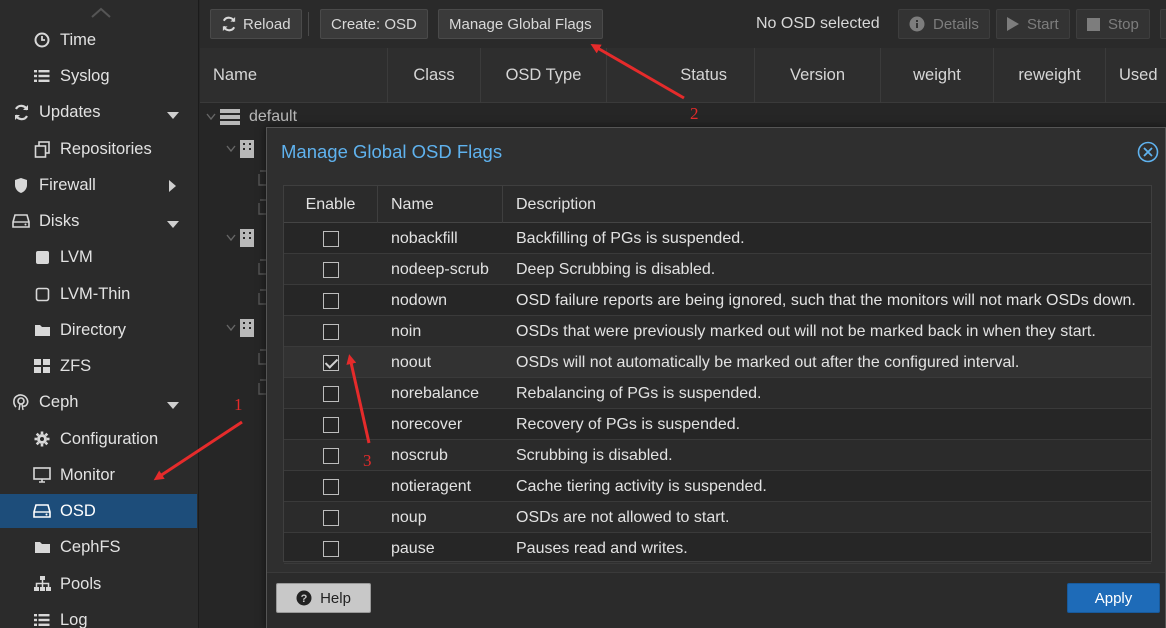  Describe the element at coordinates (717, 269) in the screenshot. I see `table-row: nodeep-scrub Deep Scrubbing is disabled.` at that location.